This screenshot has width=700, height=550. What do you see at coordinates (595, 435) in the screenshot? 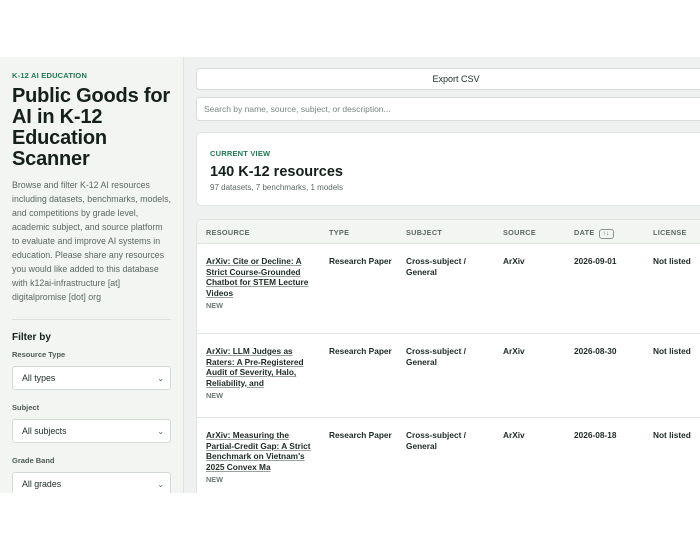
I see `date-cell: 2026-08-18` at bounding box center [595, 435].